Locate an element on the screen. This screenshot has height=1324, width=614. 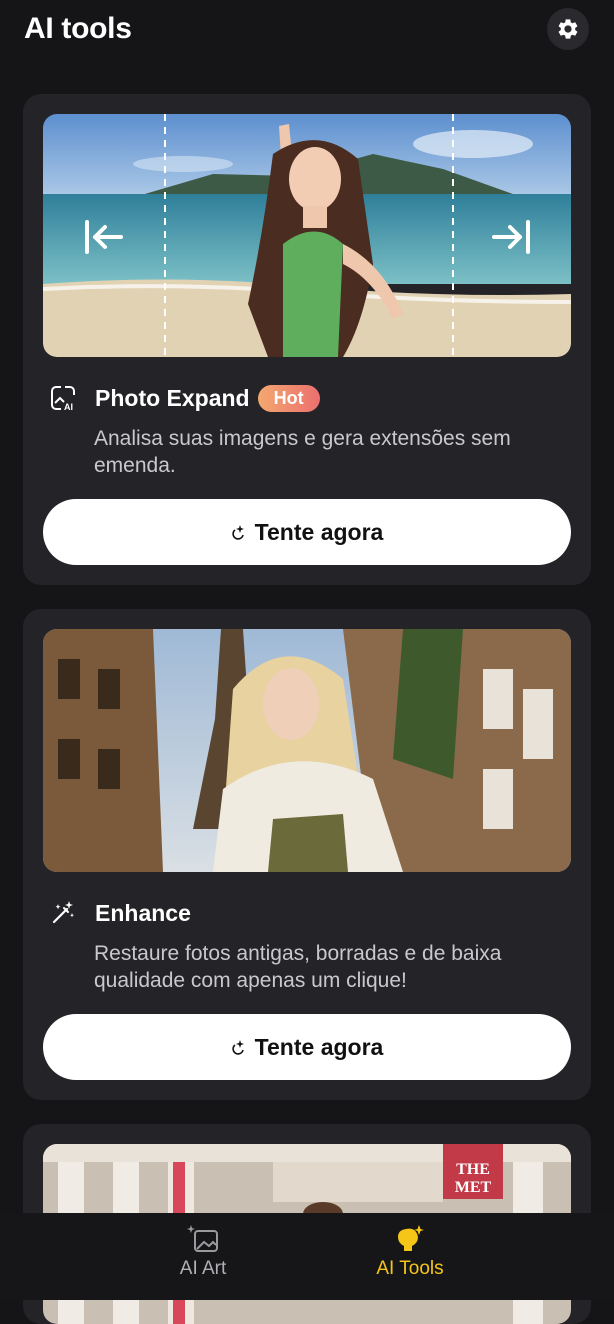
page-title: AI tools is located at coordinates (78, 28).